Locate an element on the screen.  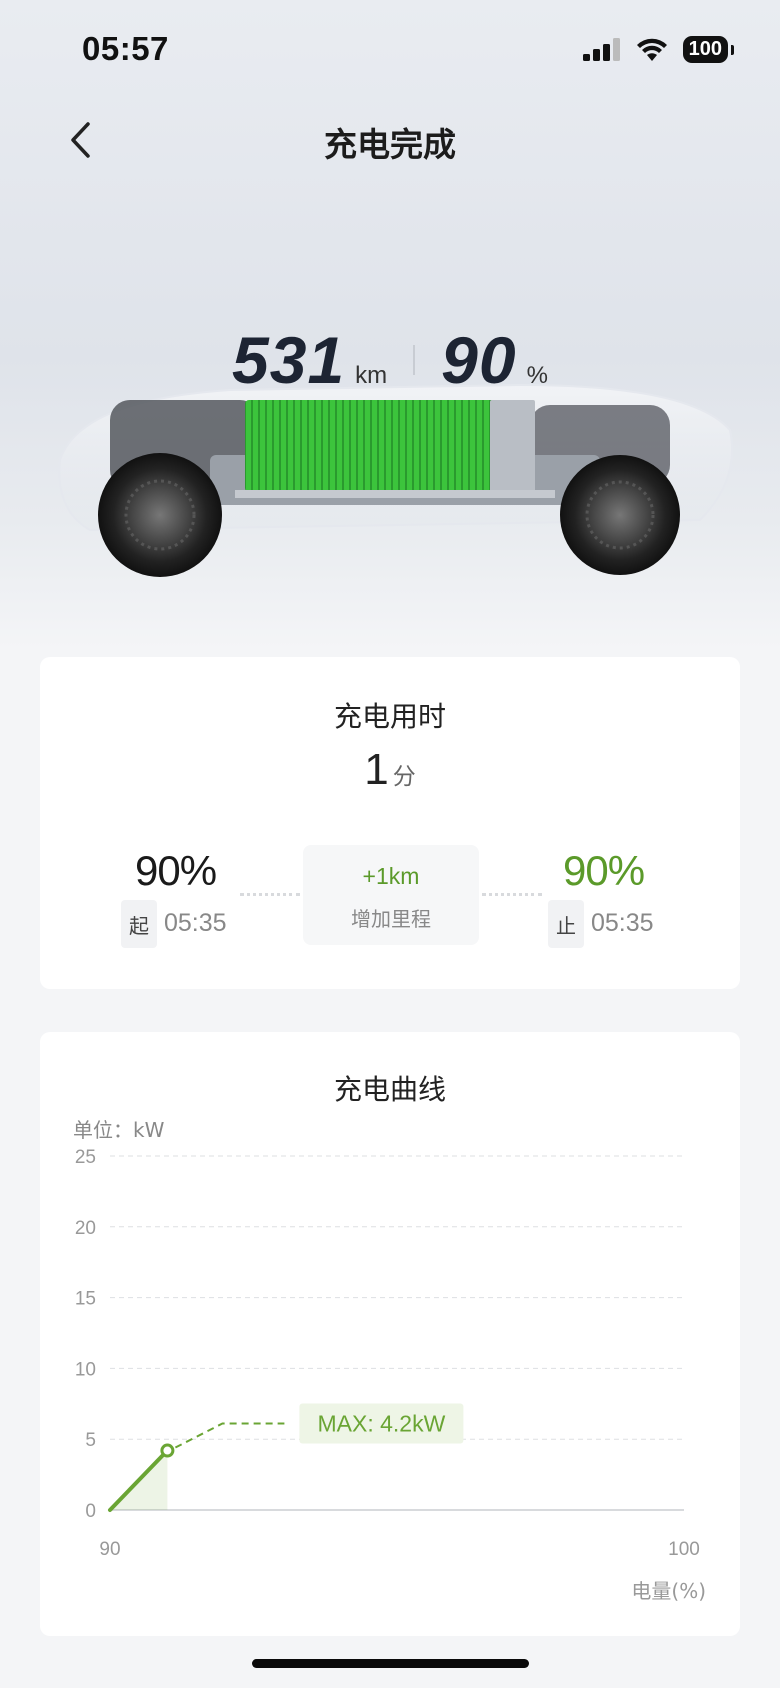
status-bar: 05:57 100 is located at coordinates (390, 50).